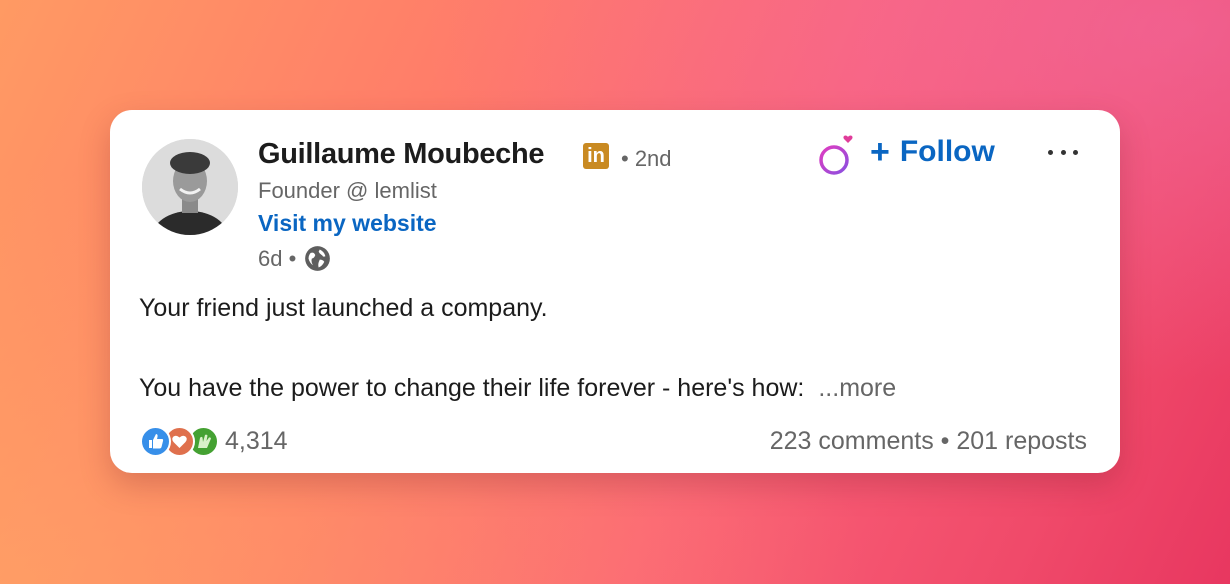 This screenshot has width=1230, height=584. I want to click on plus-icon: +, so click(880, 152).